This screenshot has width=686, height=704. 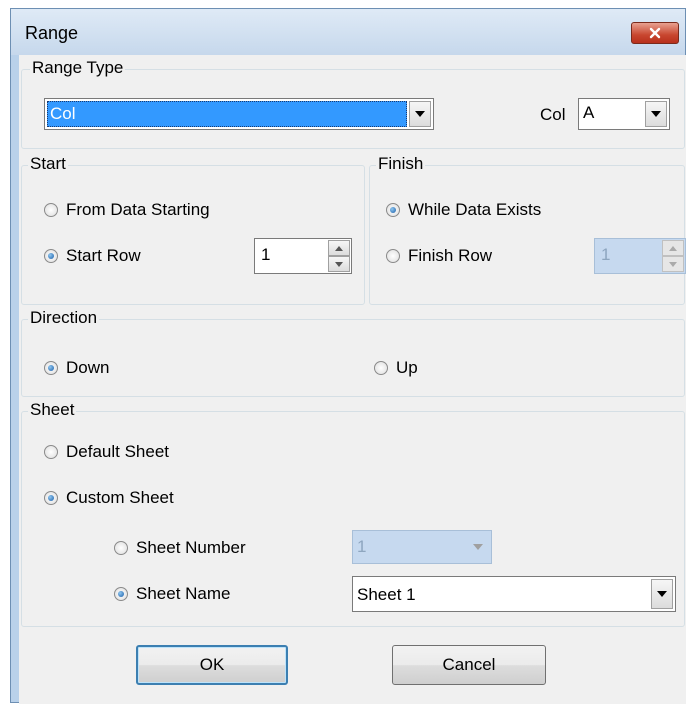 I want to click on col-value: A, so click(x=589, y=112).